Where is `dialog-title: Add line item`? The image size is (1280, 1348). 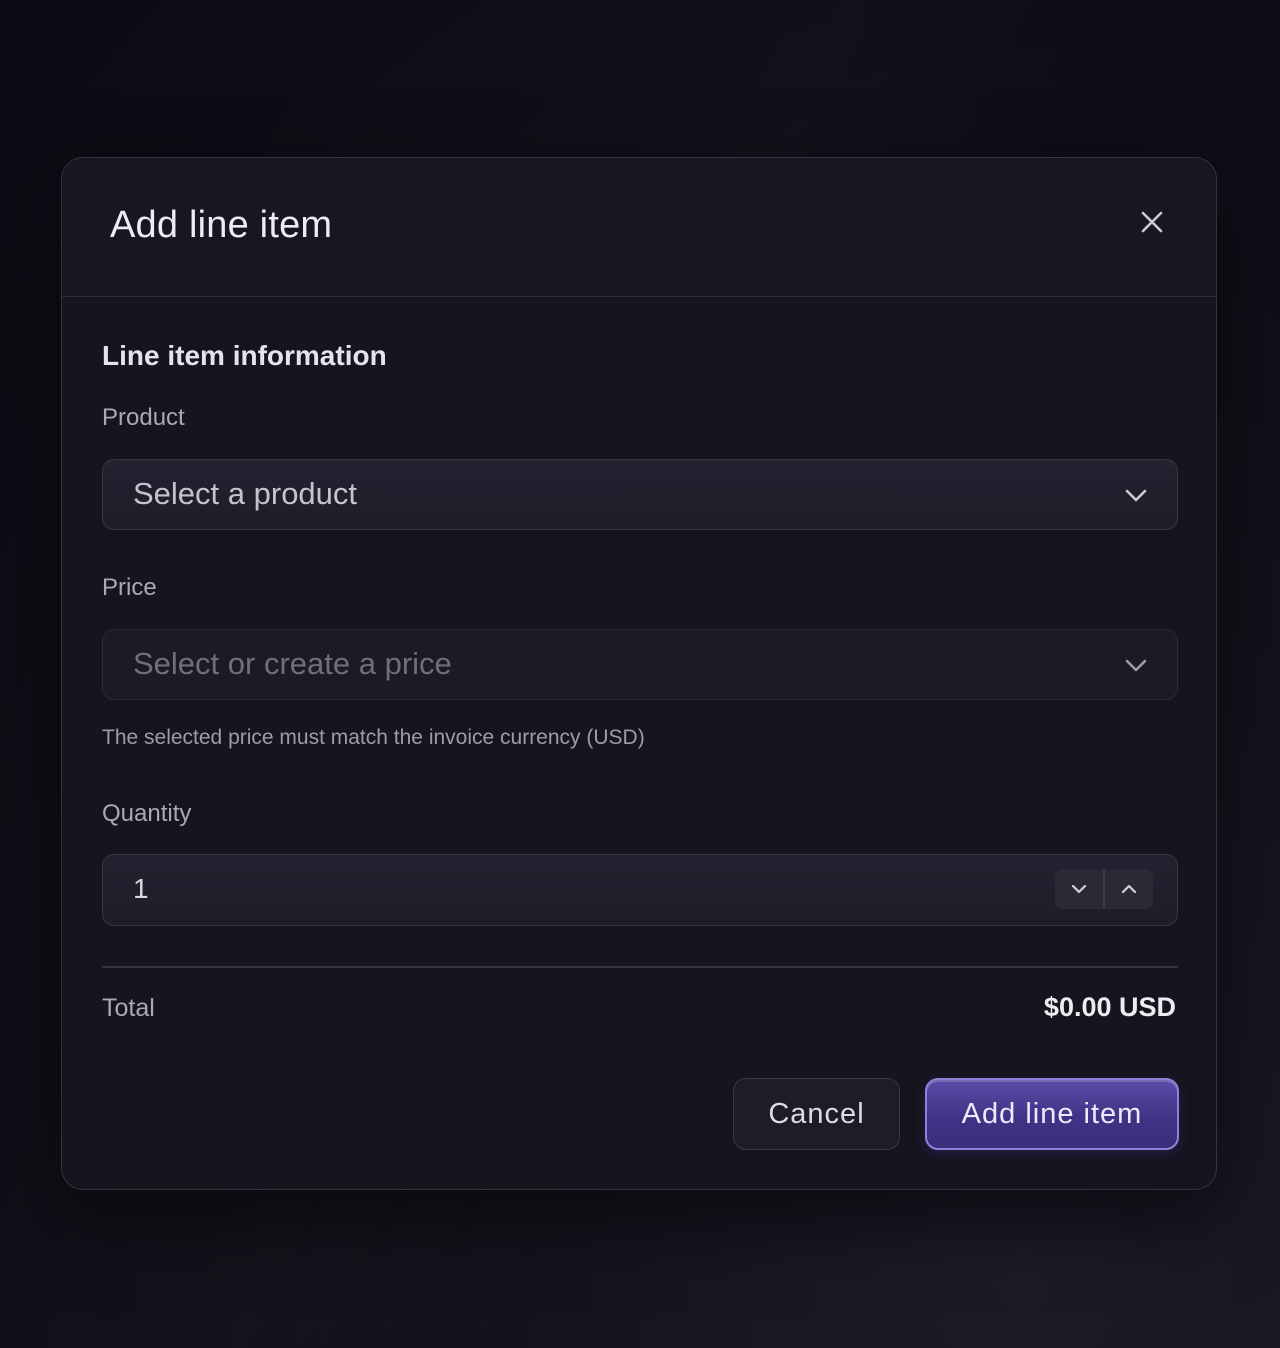
dialog-title: Add line item is located at coordinates (221, 225).